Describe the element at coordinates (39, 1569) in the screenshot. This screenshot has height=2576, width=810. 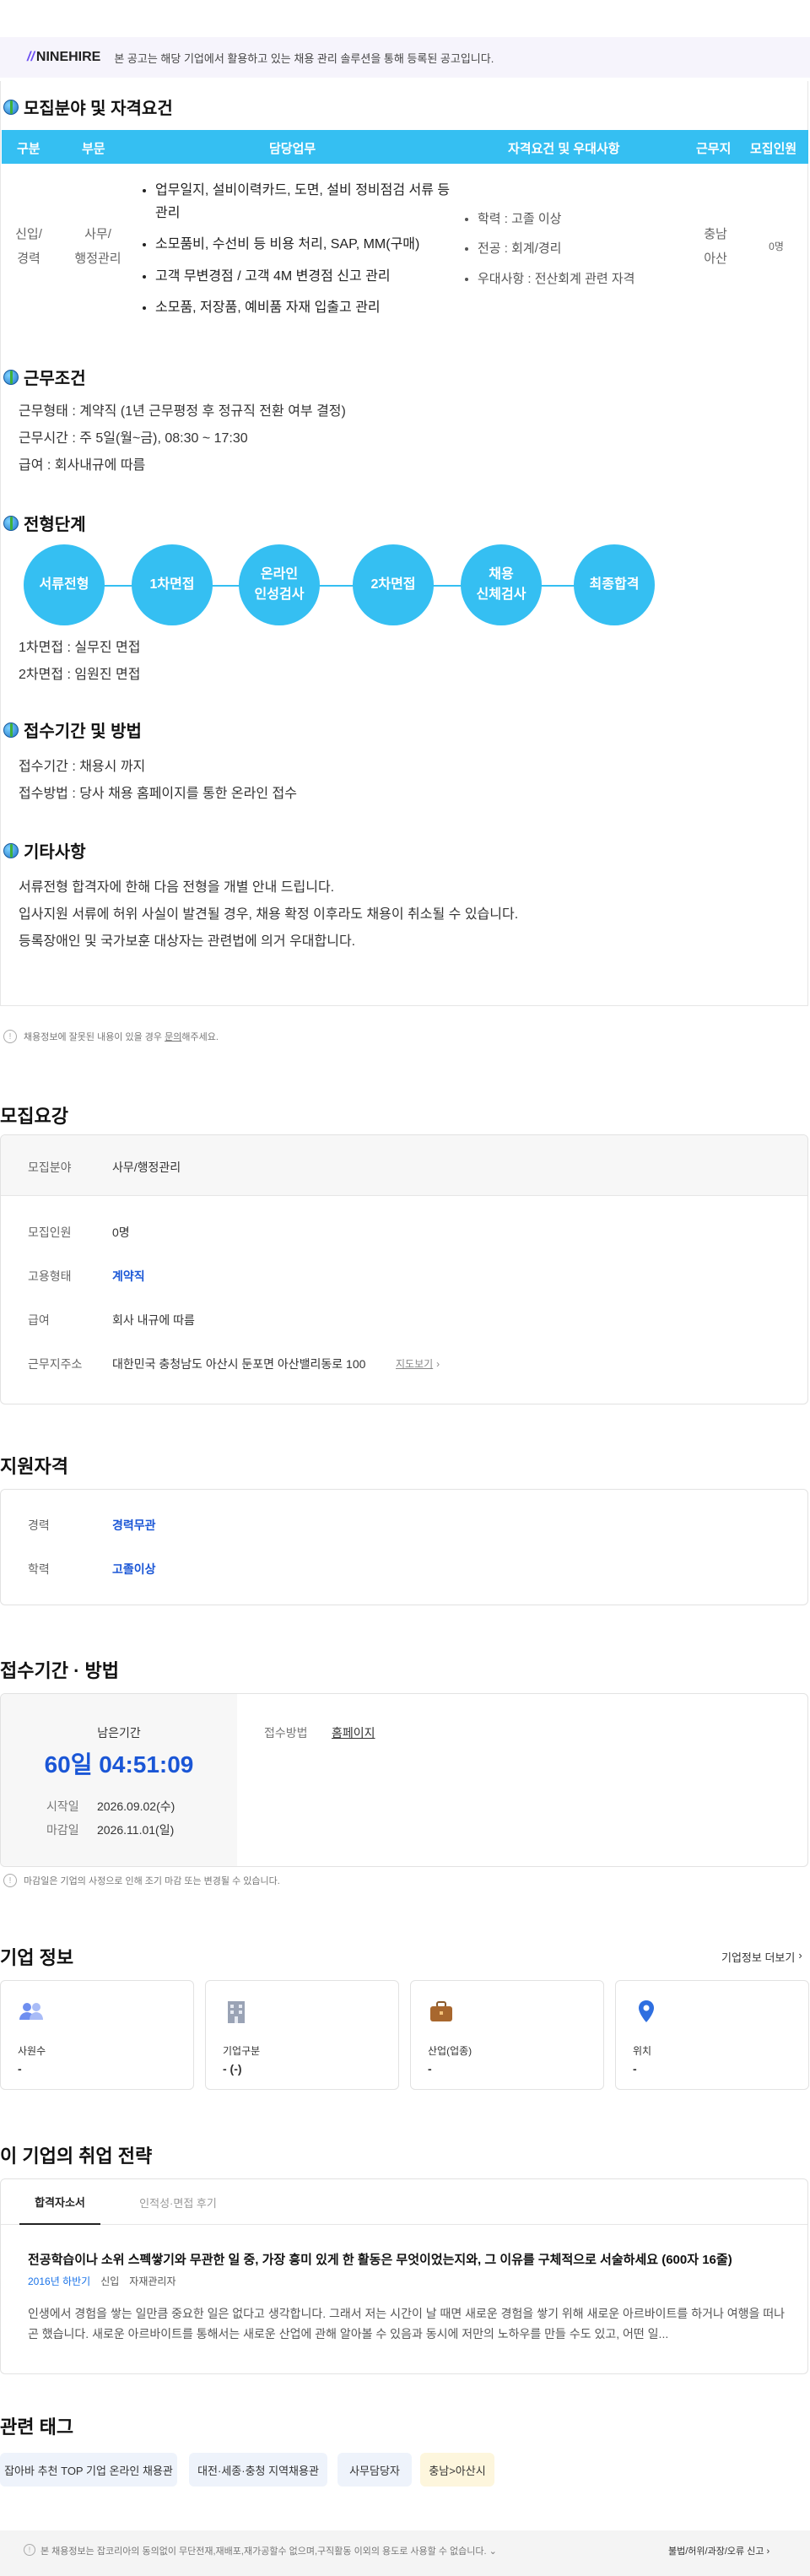
I see `row-label: 학력` at that location.